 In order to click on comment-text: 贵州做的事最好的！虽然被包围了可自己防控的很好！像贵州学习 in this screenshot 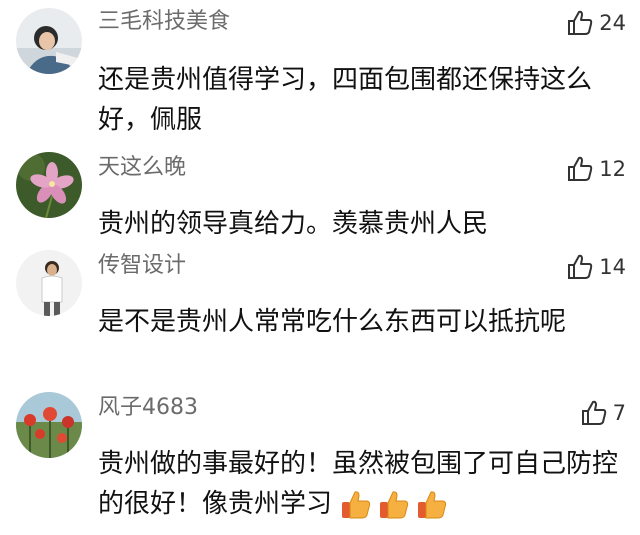, I will do `click(358, 484)`.